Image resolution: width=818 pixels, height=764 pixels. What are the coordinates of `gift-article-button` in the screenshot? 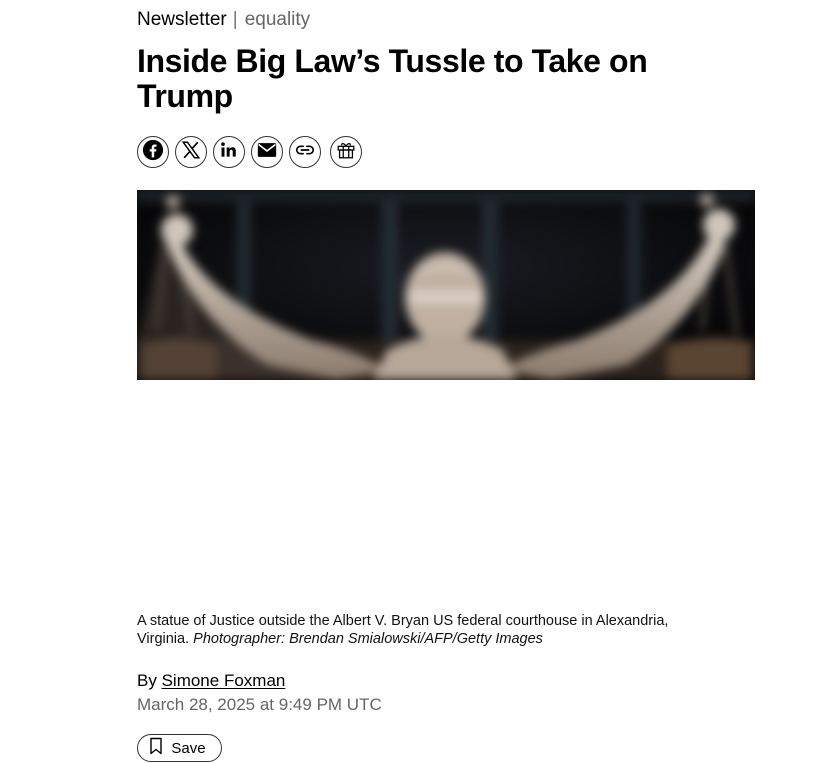 It's located at (346, 152).